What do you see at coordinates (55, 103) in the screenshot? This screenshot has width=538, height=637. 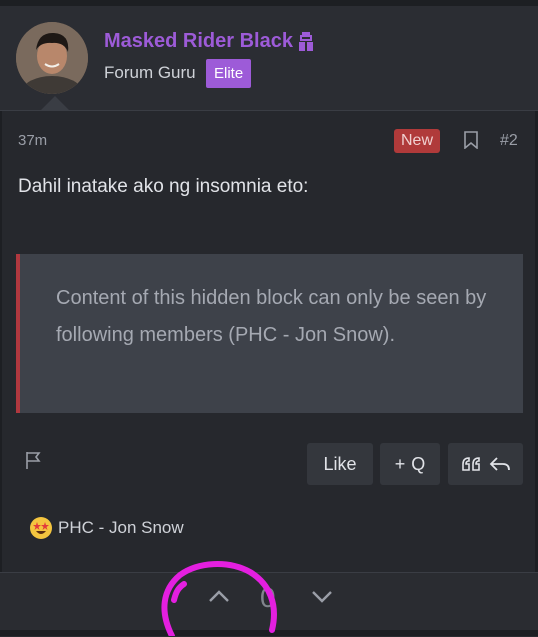 I see `avatar-pointer` at bounding box center [55, 103].